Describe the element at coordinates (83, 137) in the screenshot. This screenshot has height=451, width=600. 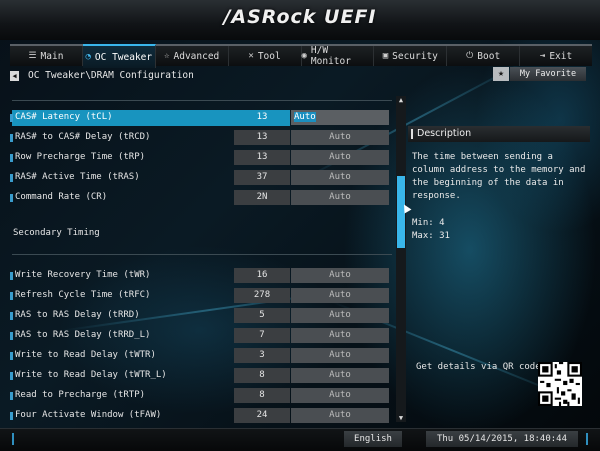
I see `setting-label: RAS# to CAS# Delay (tRCD)` at that location.